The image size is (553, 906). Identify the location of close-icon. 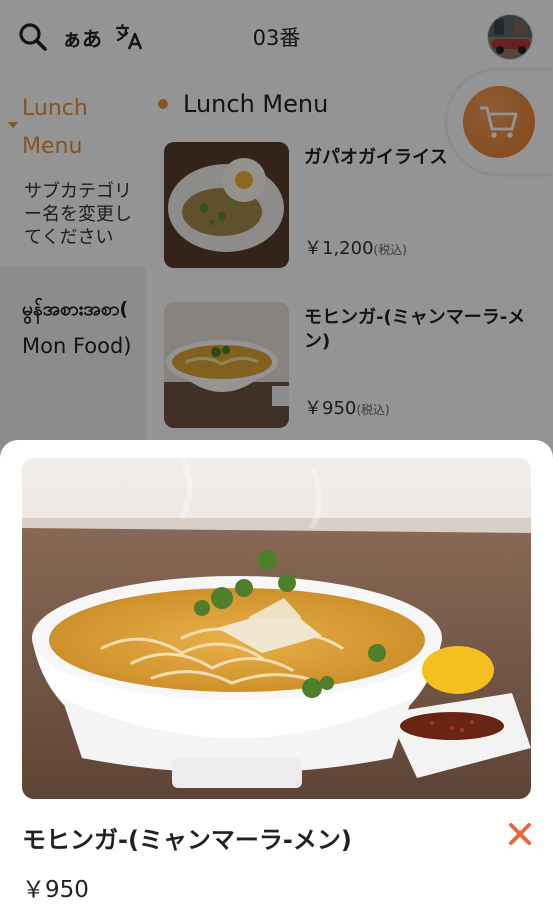
(520, 834).